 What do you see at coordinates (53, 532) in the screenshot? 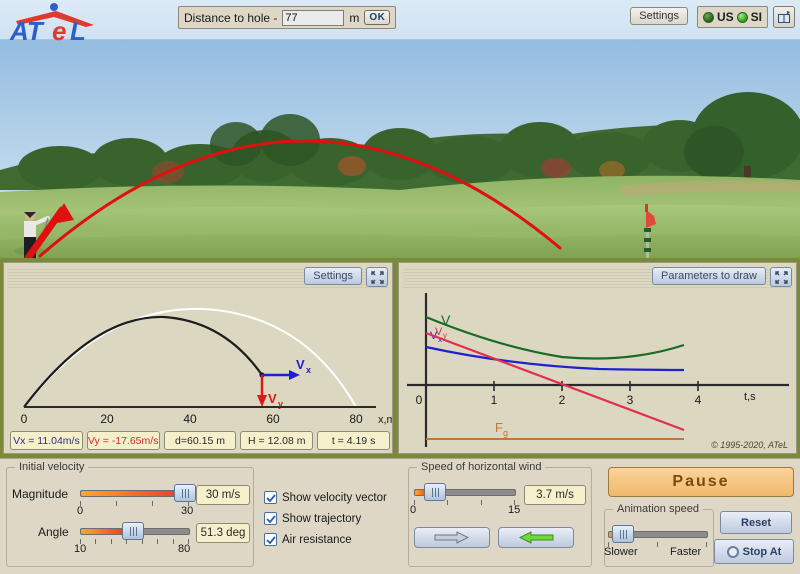
I see `angle-label: Angle` at bounding box center [53, 532].